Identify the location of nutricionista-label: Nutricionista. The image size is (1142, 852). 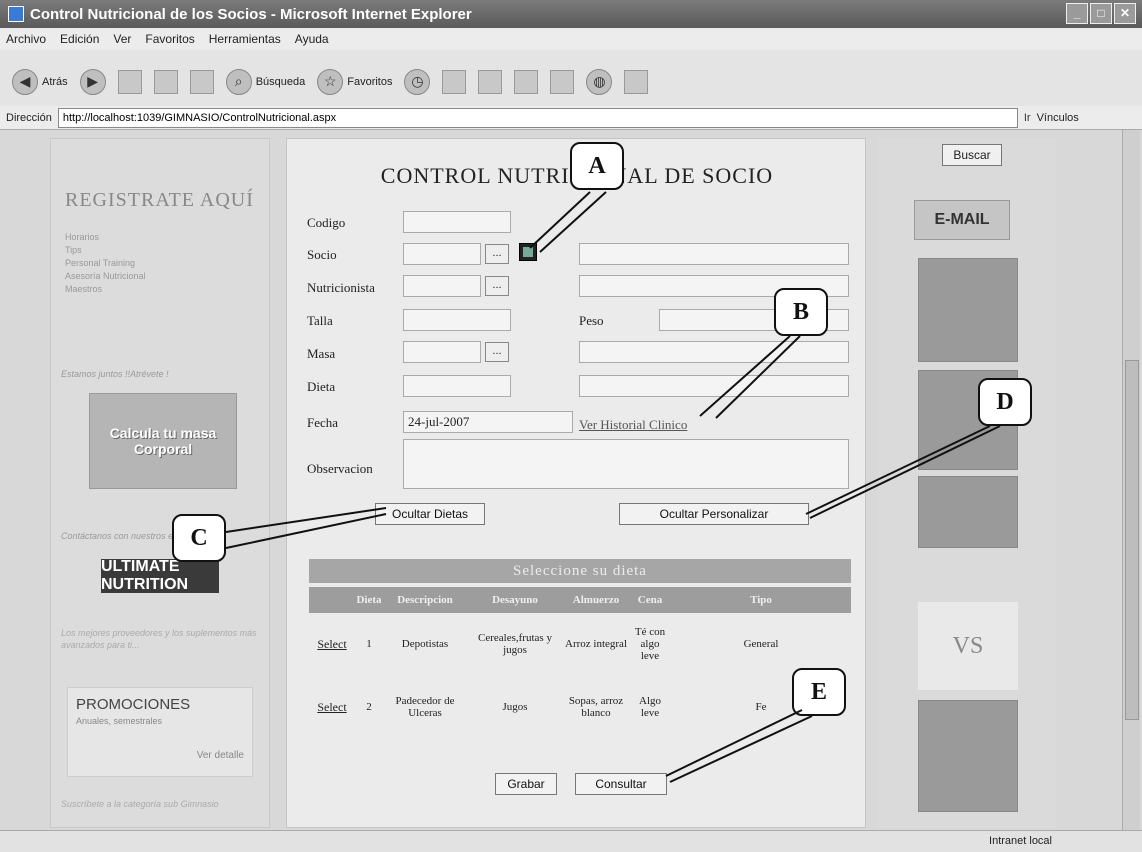
(341, 287).